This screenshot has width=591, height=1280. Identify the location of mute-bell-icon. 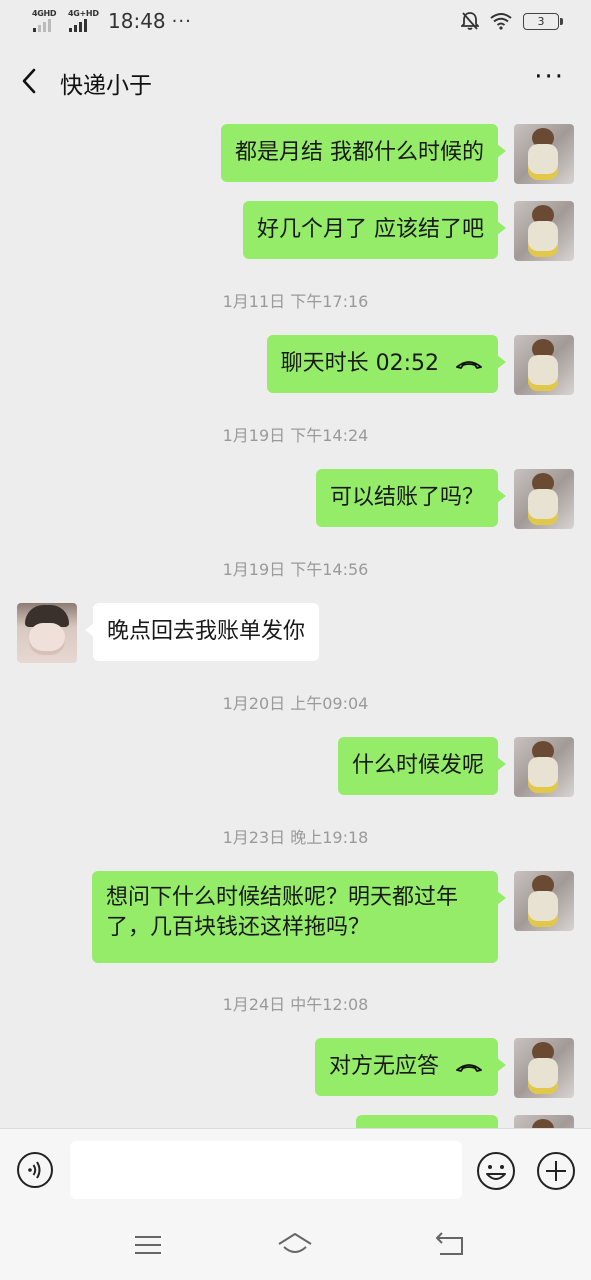
(470, 21).